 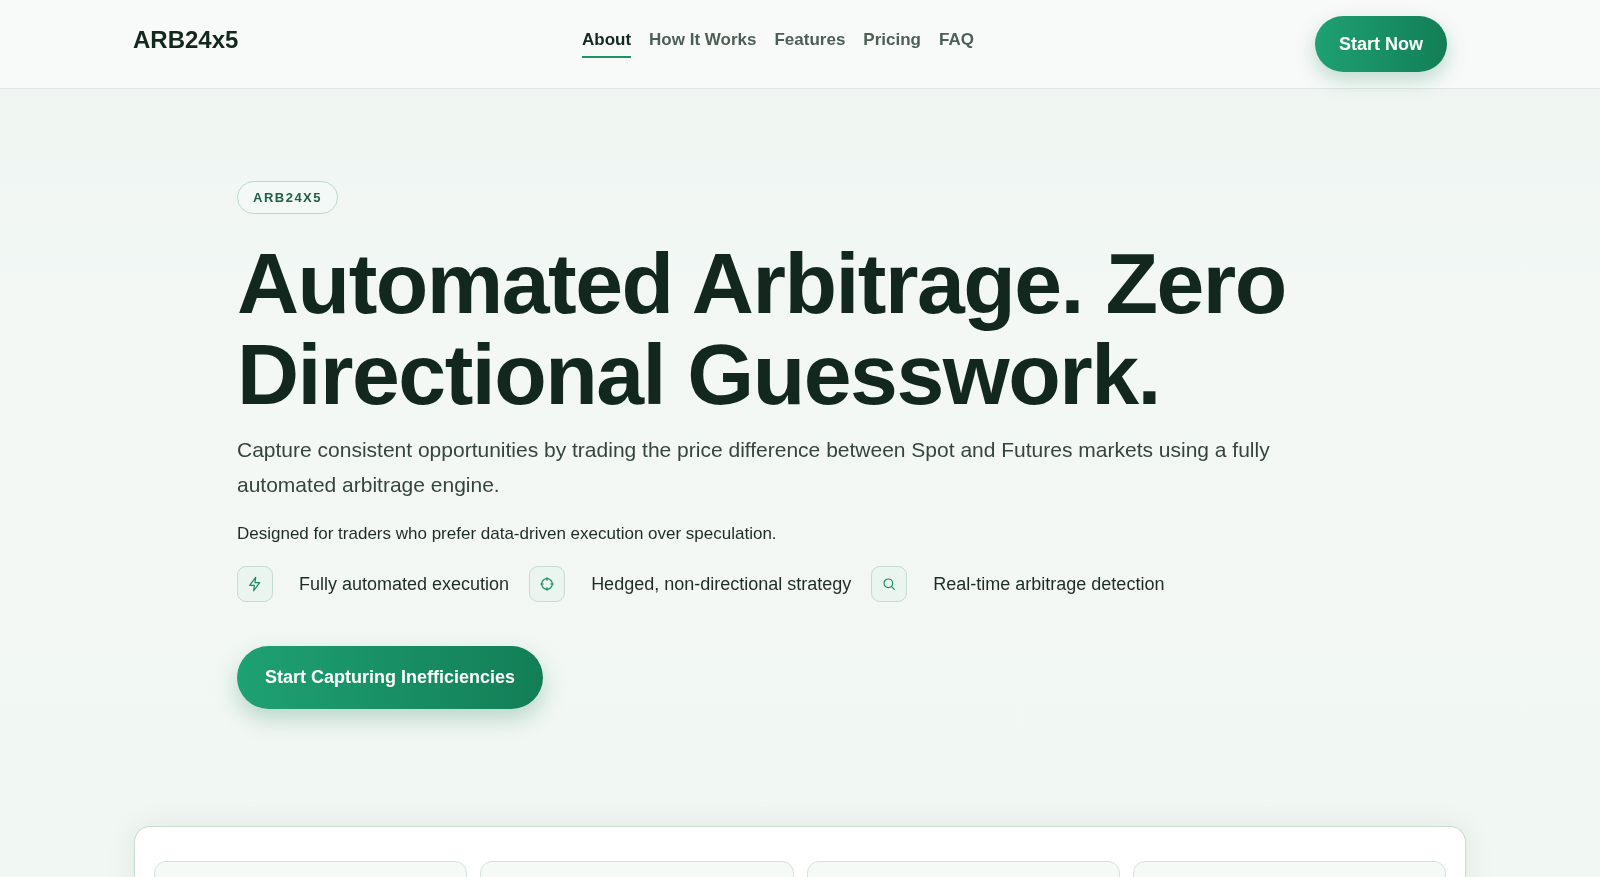 I want to click on start-capturing-button: Start Capturing Inefficiencies, so click(x=390, y=677).